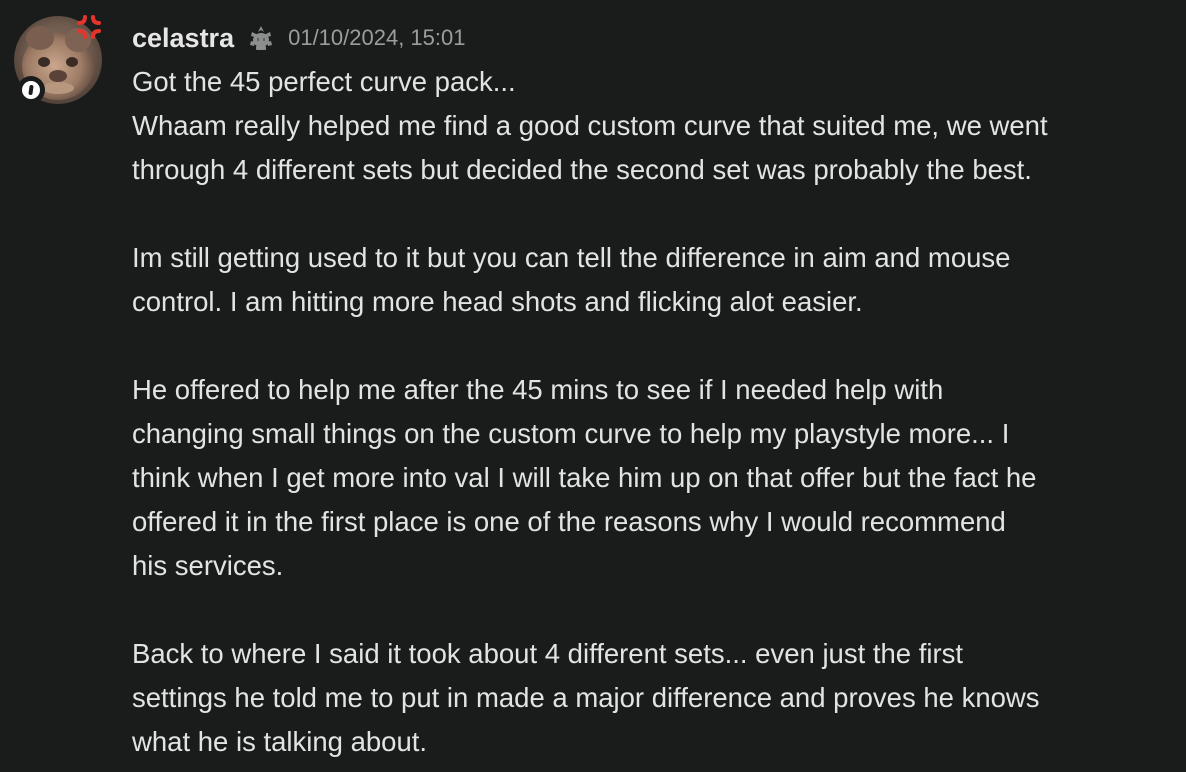 This screenshot has height=772, width=1186. I want to click on author-name: celastra, so click(183, 38).